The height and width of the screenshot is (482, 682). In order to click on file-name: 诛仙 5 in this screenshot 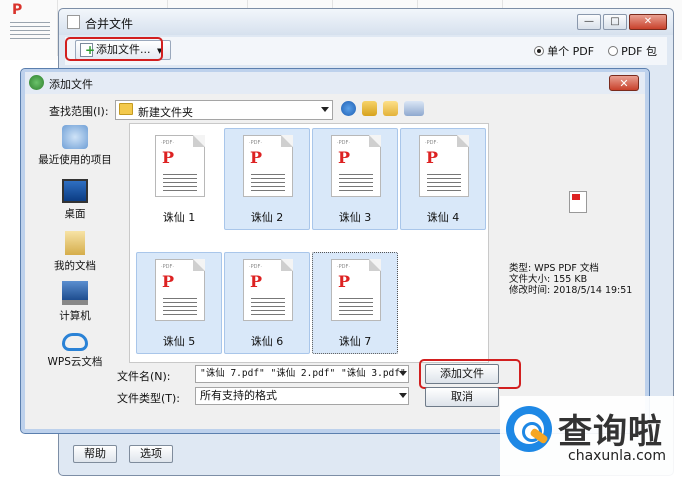, I will do `click(179, 341)`.